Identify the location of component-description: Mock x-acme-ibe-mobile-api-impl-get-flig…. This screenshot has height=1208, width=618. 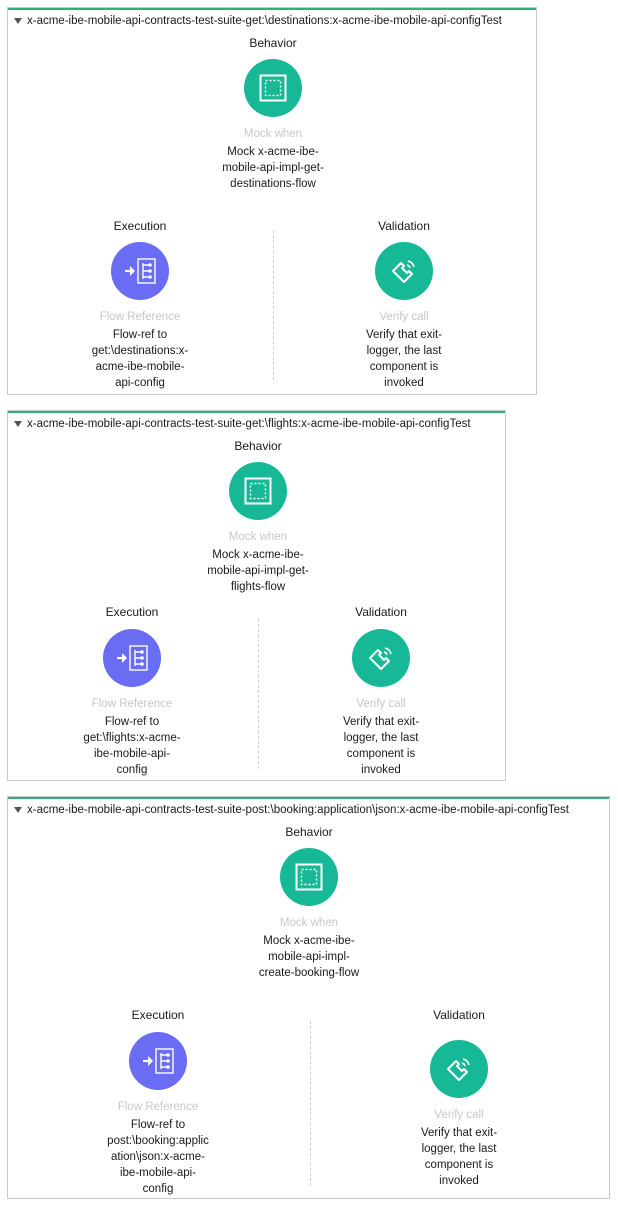
(258, 571).